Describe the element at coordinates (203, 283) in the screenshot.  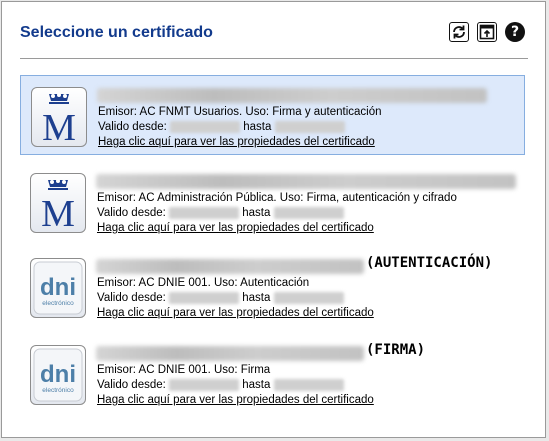
I see `certificate-issuer: Emisor: AC DNIE 001. Uso: Autenticación` at that location.